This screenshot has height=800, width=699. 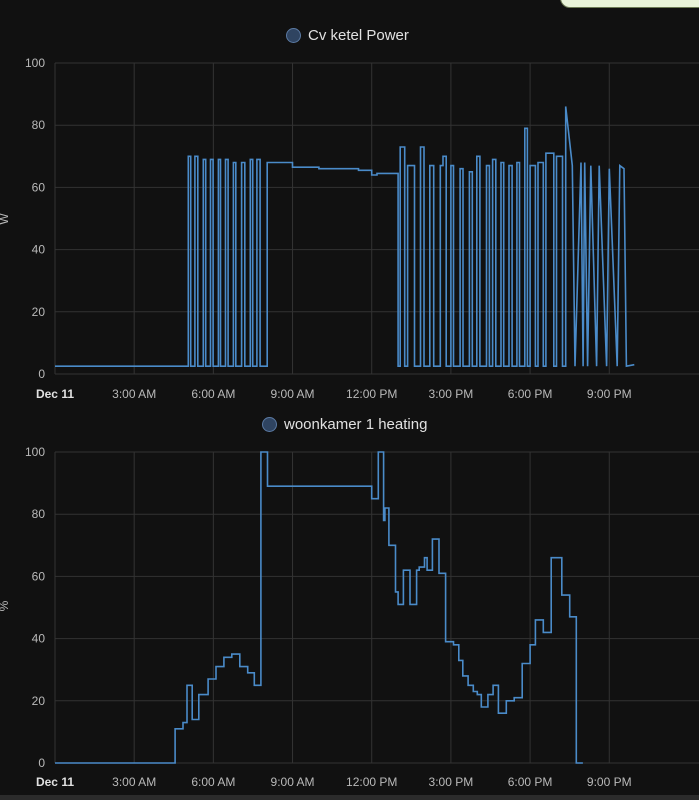 What do you see at coordinates (609, 782) in the screenshot?
I see `x-tick-label: 9:00 PM` at bounding box center [609, 782].